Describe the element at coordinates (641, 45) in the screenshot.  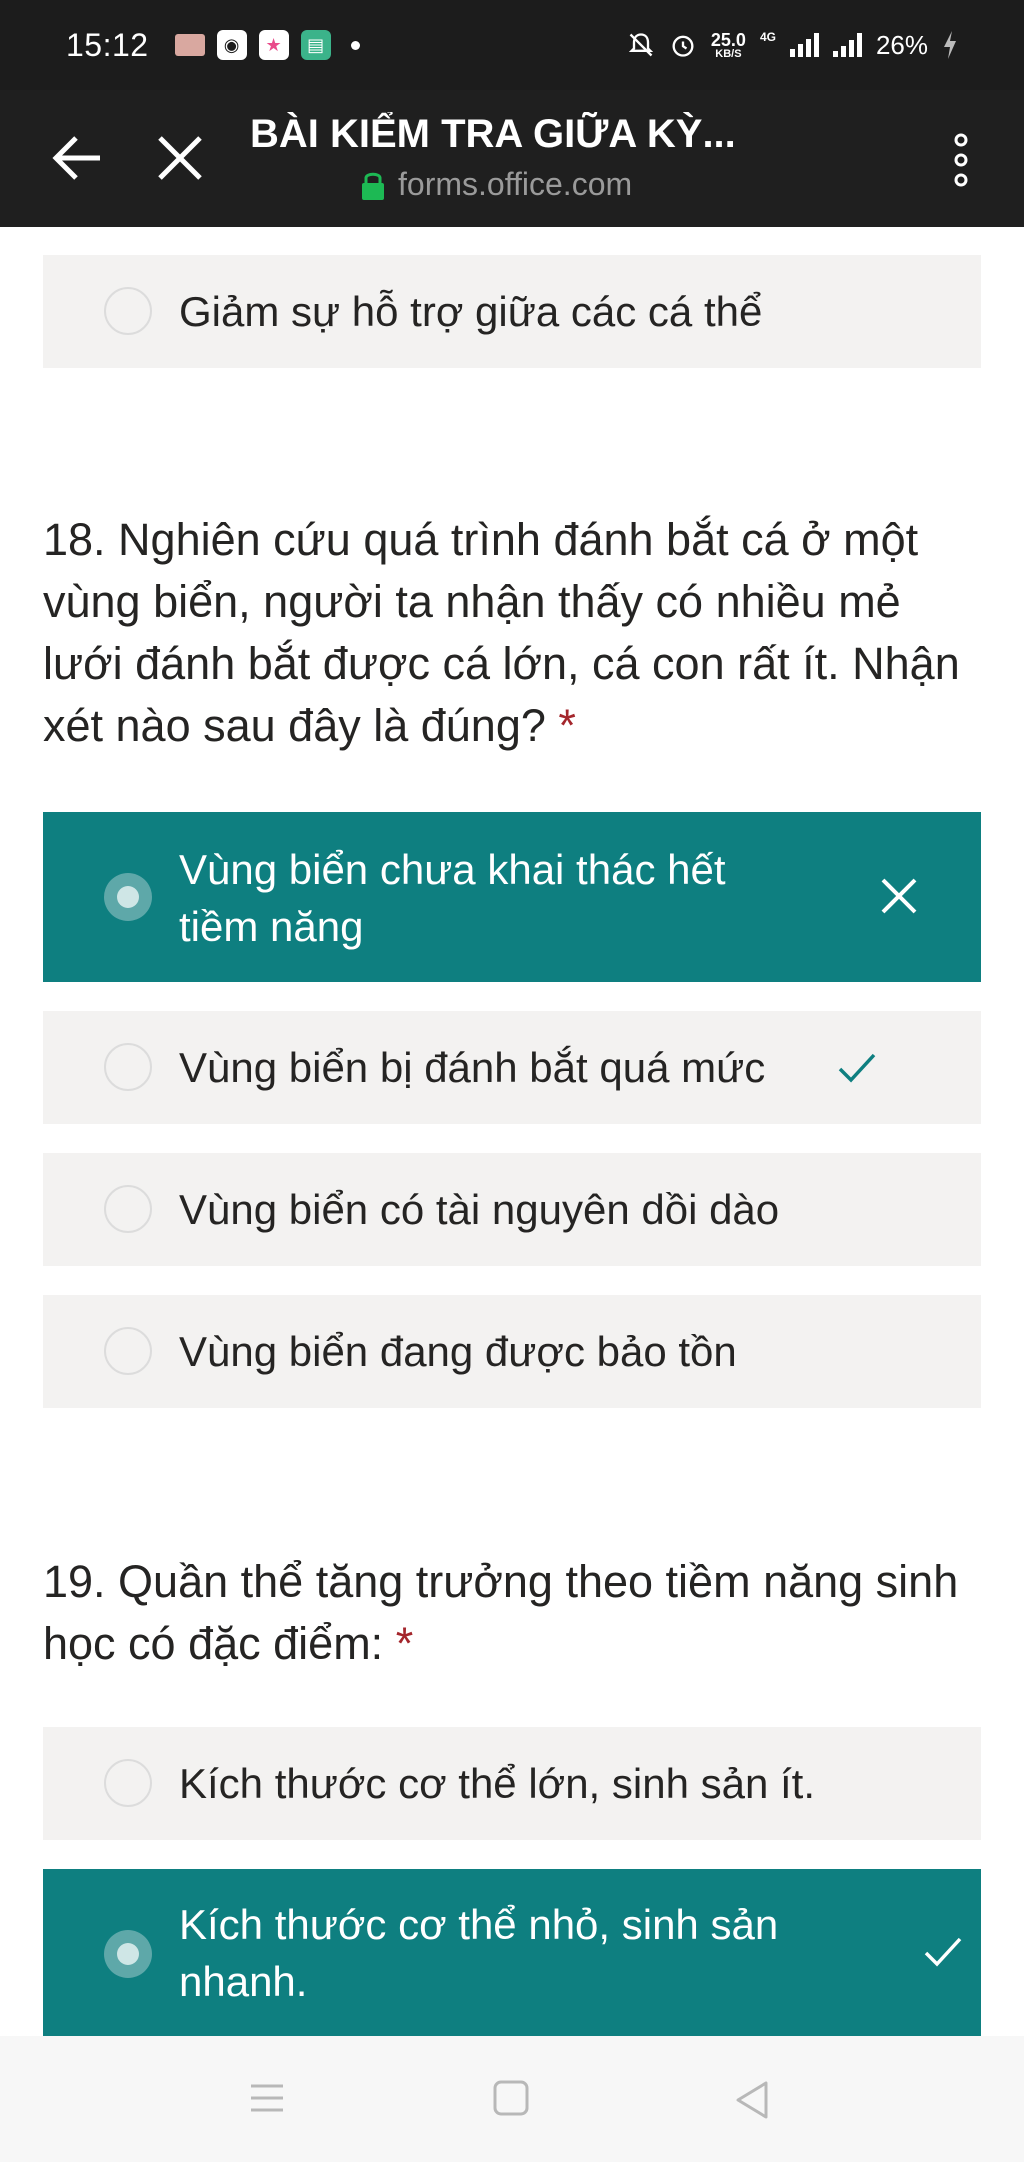
I see `mute-bell-icon` at that location.